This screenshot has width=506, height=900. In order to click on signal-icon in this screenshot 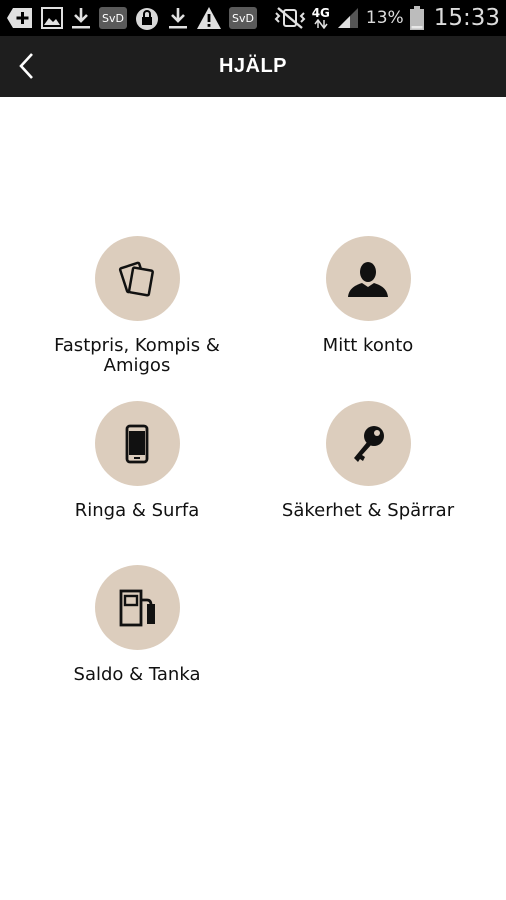, I will do `click(348, 18)`.